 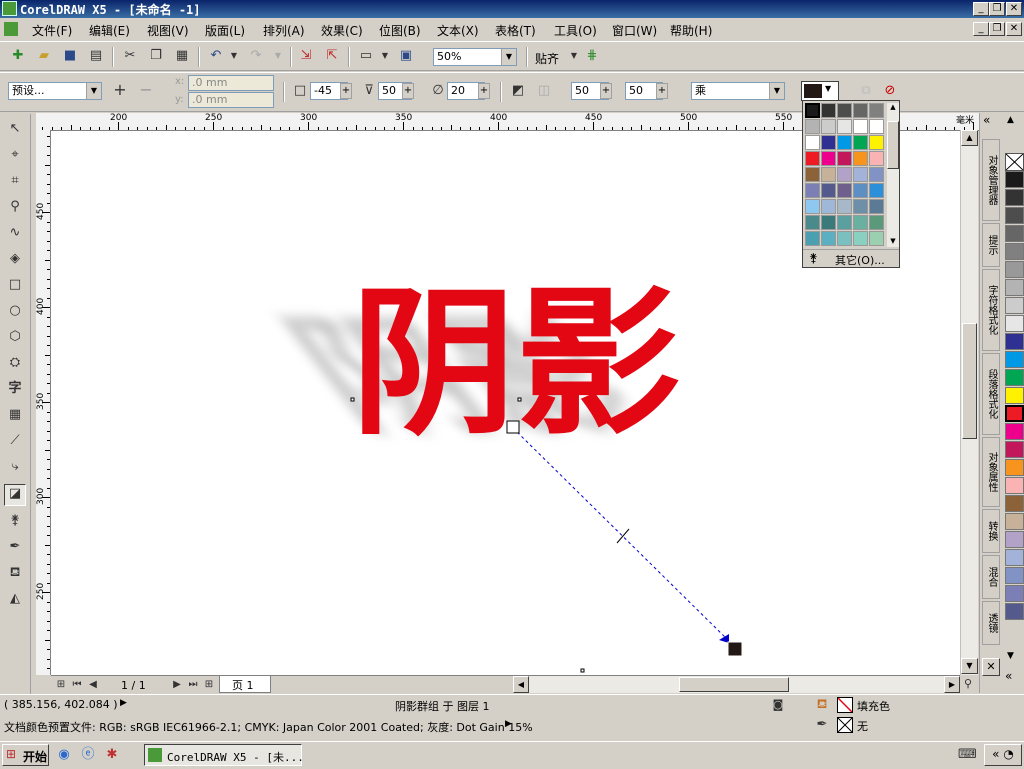 What do you see at coordinates (890, 91) in the screenshot?
I see `clear-shadow-icon: ⊘` at bounding box center [890, 91].